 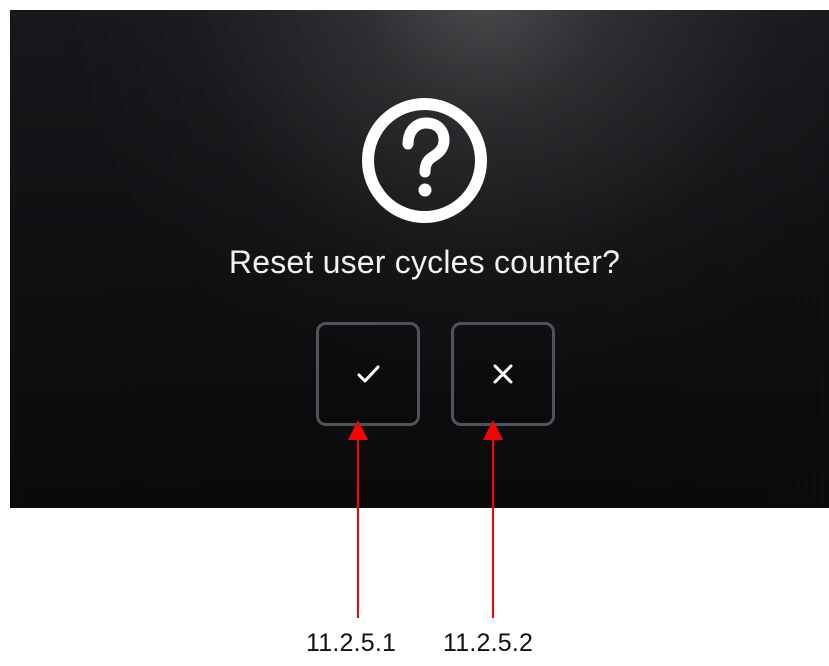 What do you see at coordinates (351, 643) in the screenshot?
I see `annotation-label-confirm: 11.2.5.1` at bounding box center [351, 643].